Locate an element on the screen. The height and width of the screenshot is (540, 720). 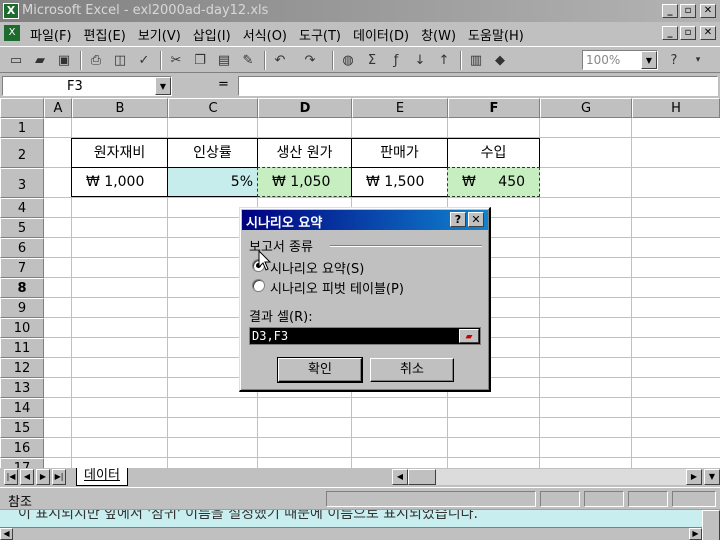
cut-icon: ✂ is located at coordinates (176, 60).